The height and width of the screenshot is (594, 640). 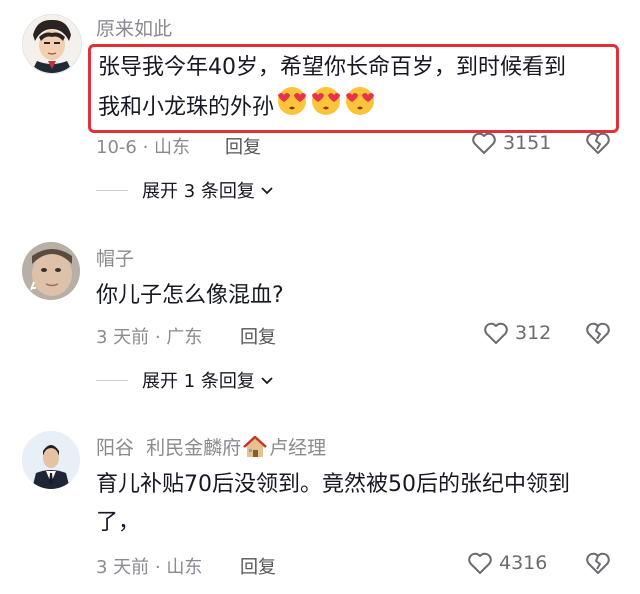 I want to click on like-count: 312, so click(x=533, y=333).